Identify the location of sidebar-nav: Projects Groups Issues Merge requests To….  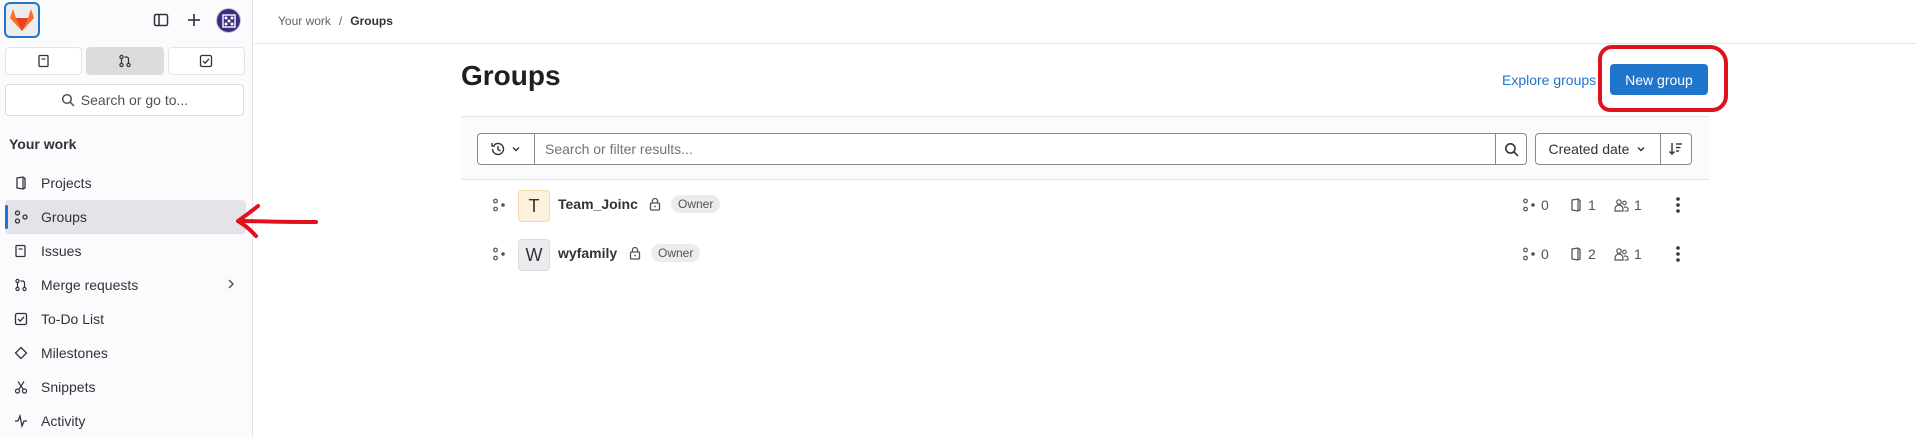
(125, 301).